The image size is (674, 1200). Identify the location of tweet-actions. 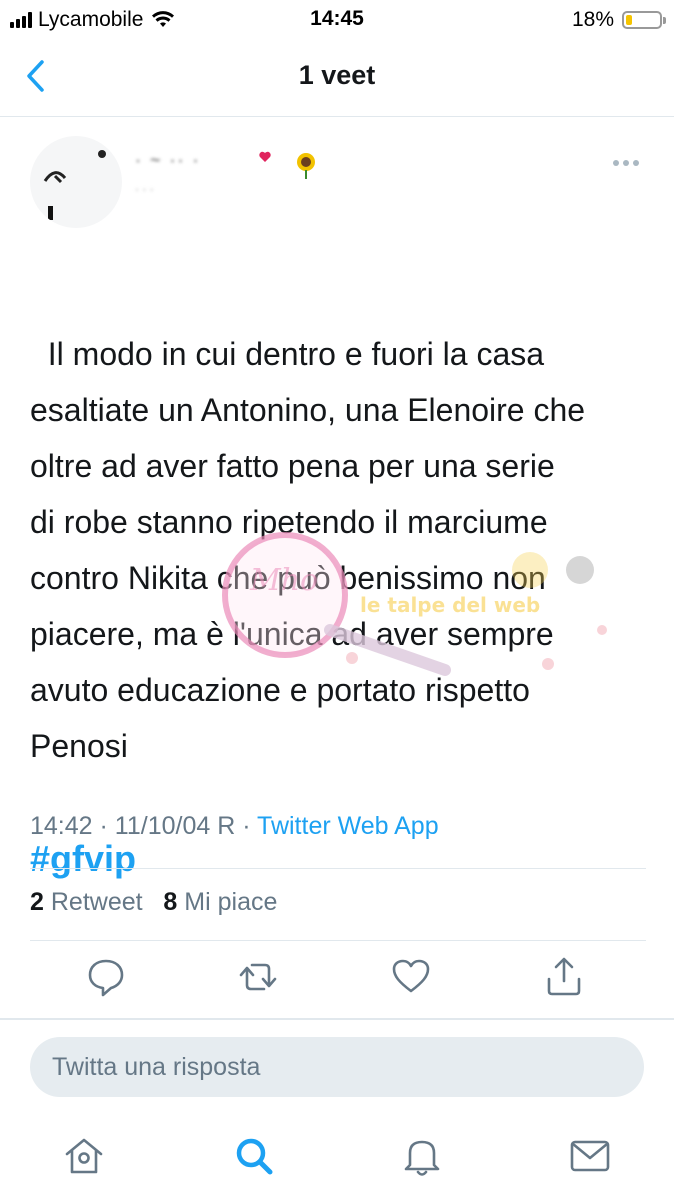
(337, 982).